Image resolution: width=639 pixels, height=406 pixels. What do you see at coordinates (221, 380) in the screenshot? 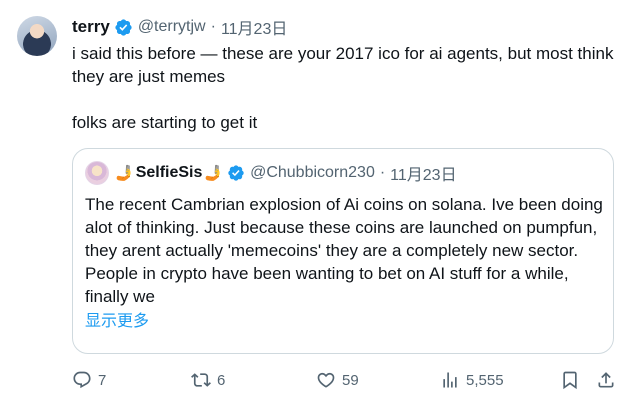
I see `repost-count: 6` at bounding box center [221, 380].